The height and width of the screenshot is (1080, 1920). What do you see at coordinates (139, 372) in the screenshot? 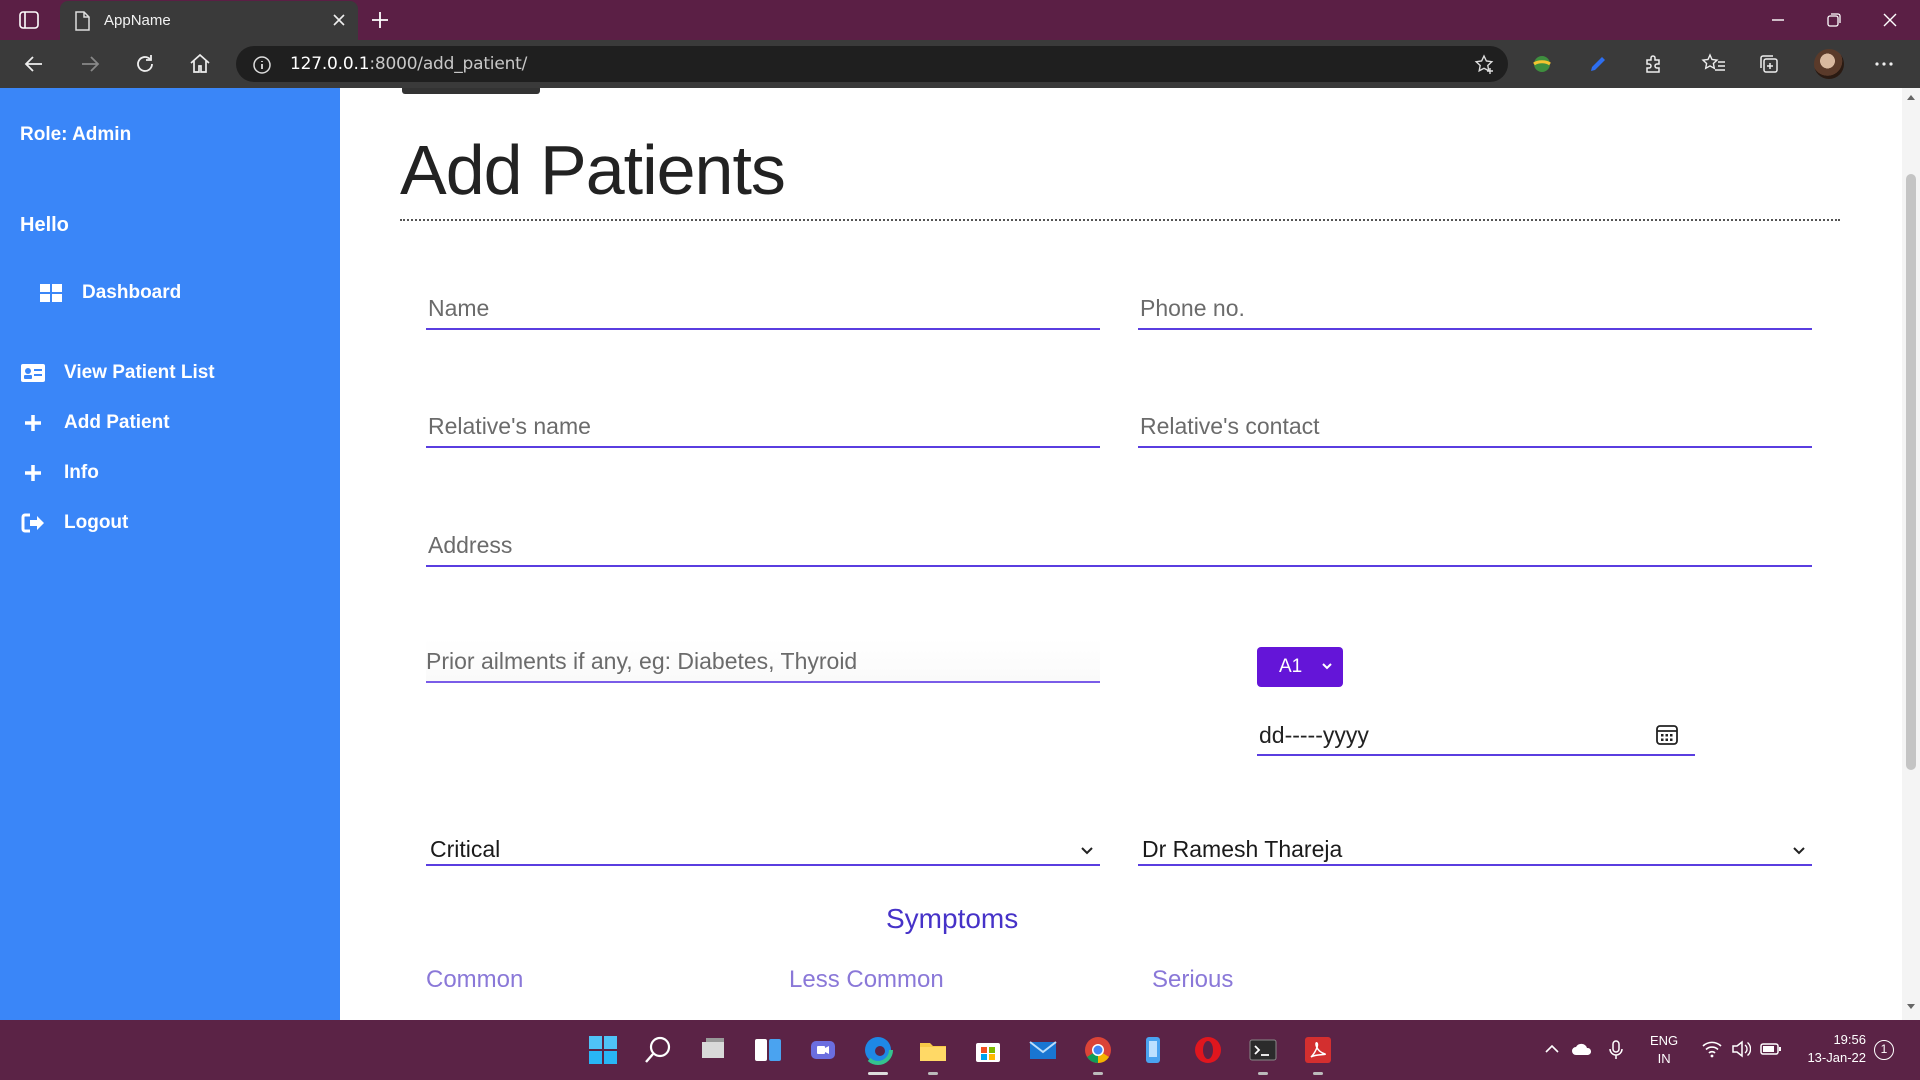
I see `sidebar-item-label: View Patient List` at bounding box center [139, 372].